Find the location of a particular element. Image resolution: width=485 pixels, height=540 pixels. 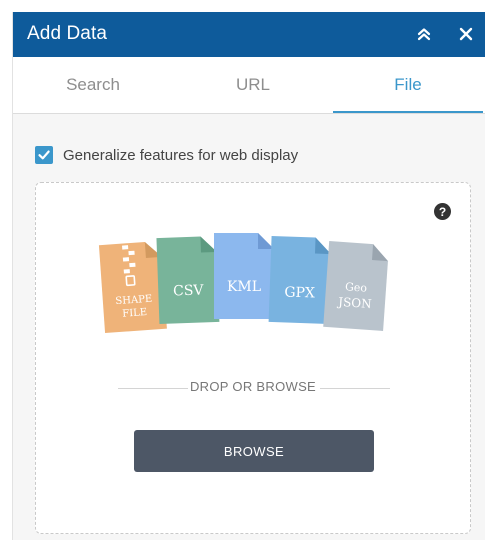

checkmark-icon is located at coordinates (44, 155).